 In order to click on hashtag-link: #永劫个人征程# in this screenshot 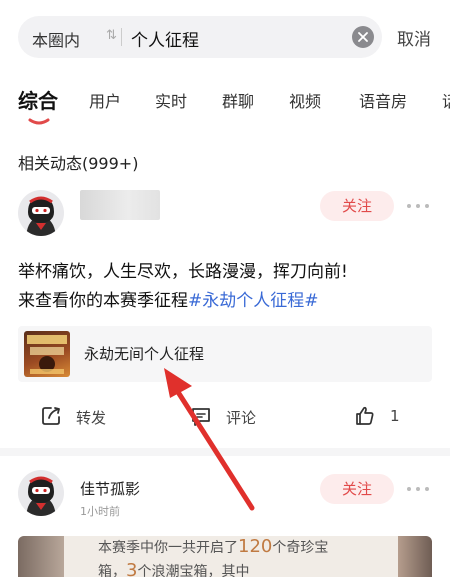, I will do `click(253, 301)`.